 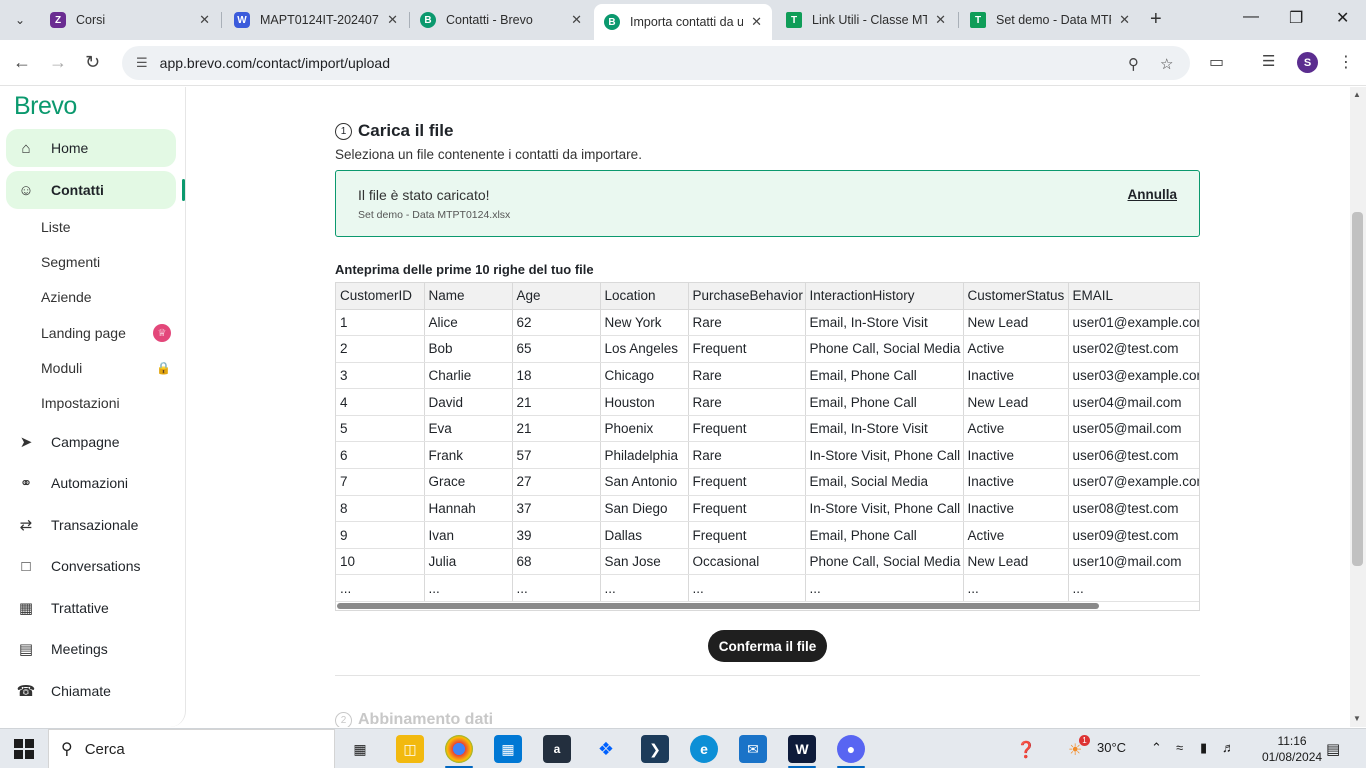 I want to click on back-icon: ←, so click(x=22, y=62).